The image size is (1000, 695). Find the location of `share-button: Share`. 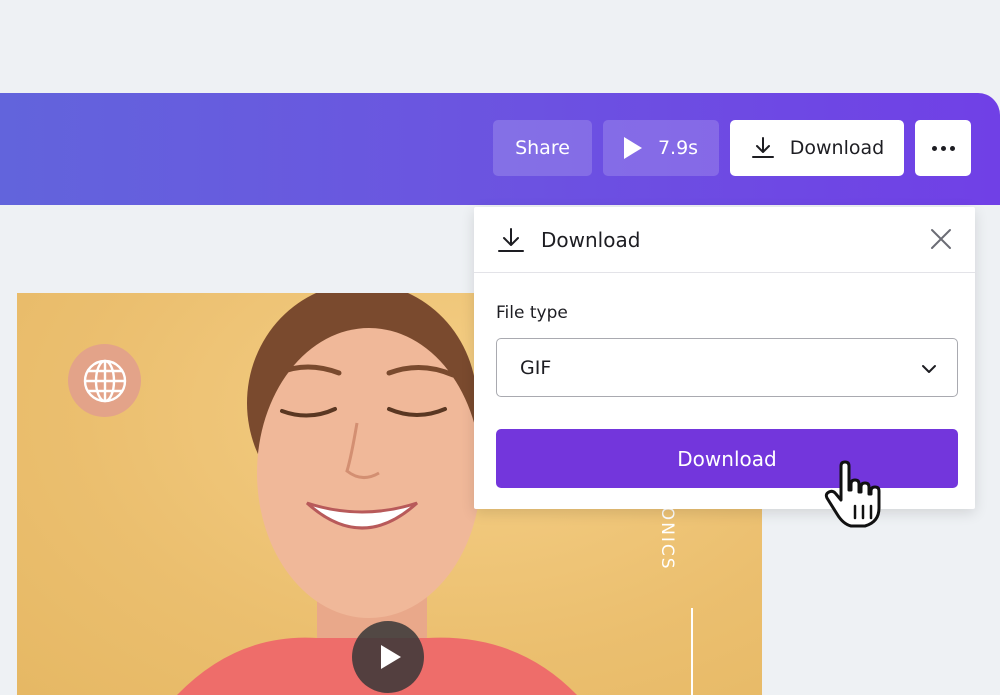

share-button: Share is located at coordinates (542, 148).